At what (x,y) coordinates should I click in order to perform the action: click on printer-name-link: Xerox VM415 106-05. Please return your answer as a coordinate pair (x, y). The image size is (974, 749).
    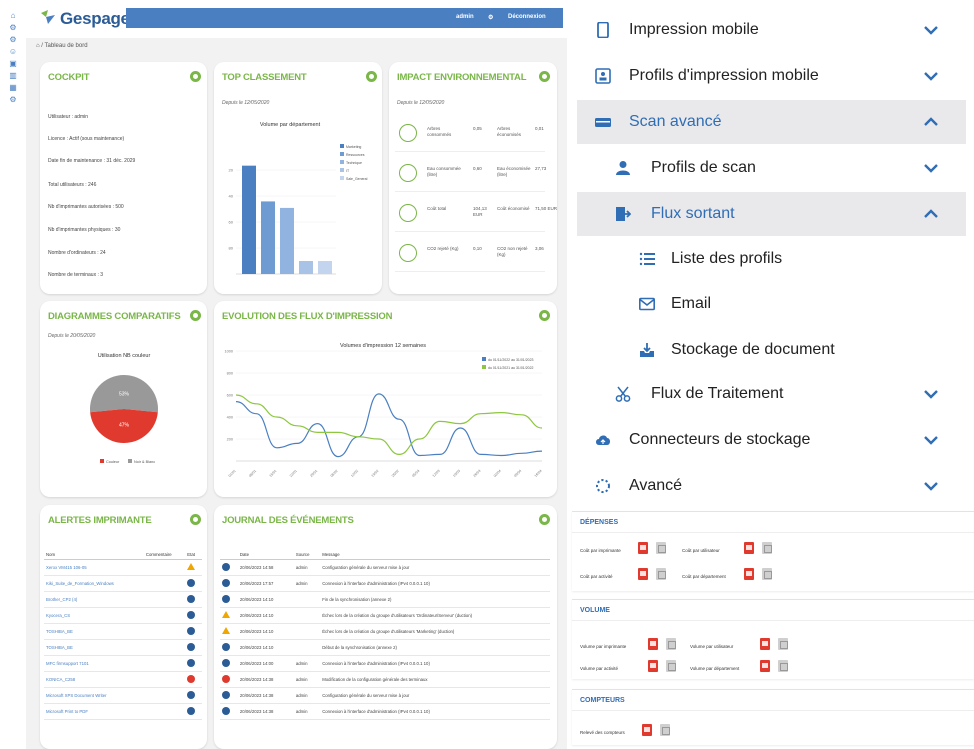
    Looking at the image, I should click on (94, 567).